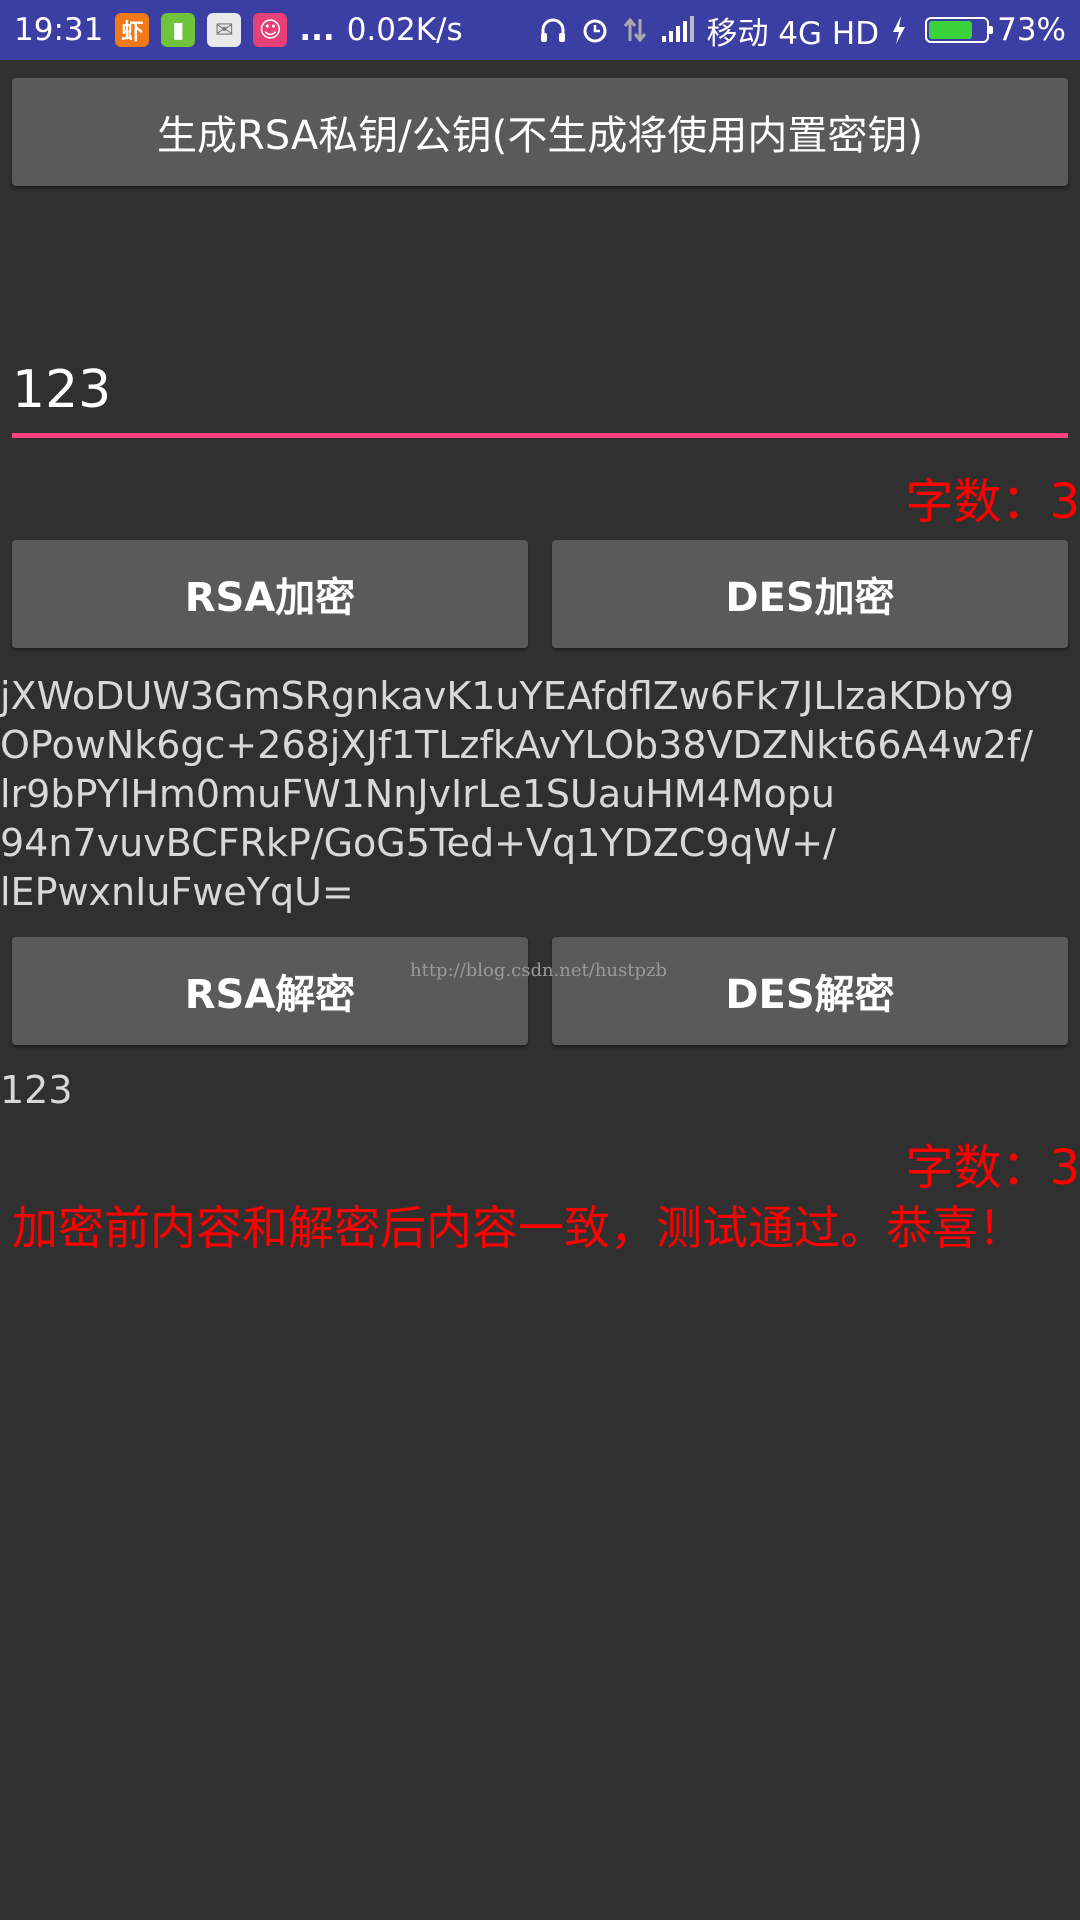 The height and width of the screenshot is (1920, 1080). Describe the element at coordinates (540, 132) in the screenshot. I see `generate-keys-button: 生成RSA私钥/公钥(不生成将使用内置密钥)` at that location.